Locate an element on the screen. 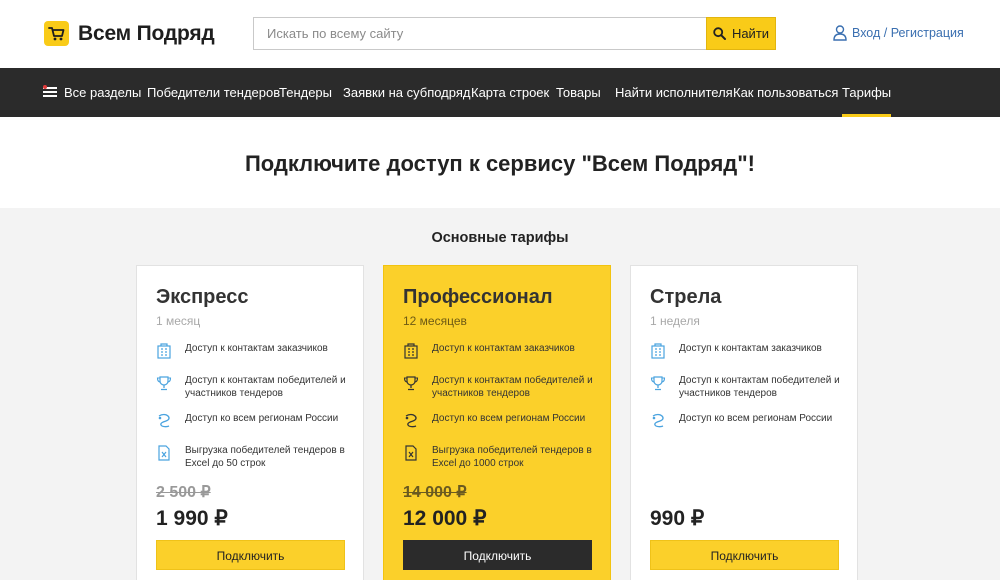 The width and height of the screenshot is (1000, 580). nav-item-tender-winners: Победители тендеров is located at coordinates (213, 92).